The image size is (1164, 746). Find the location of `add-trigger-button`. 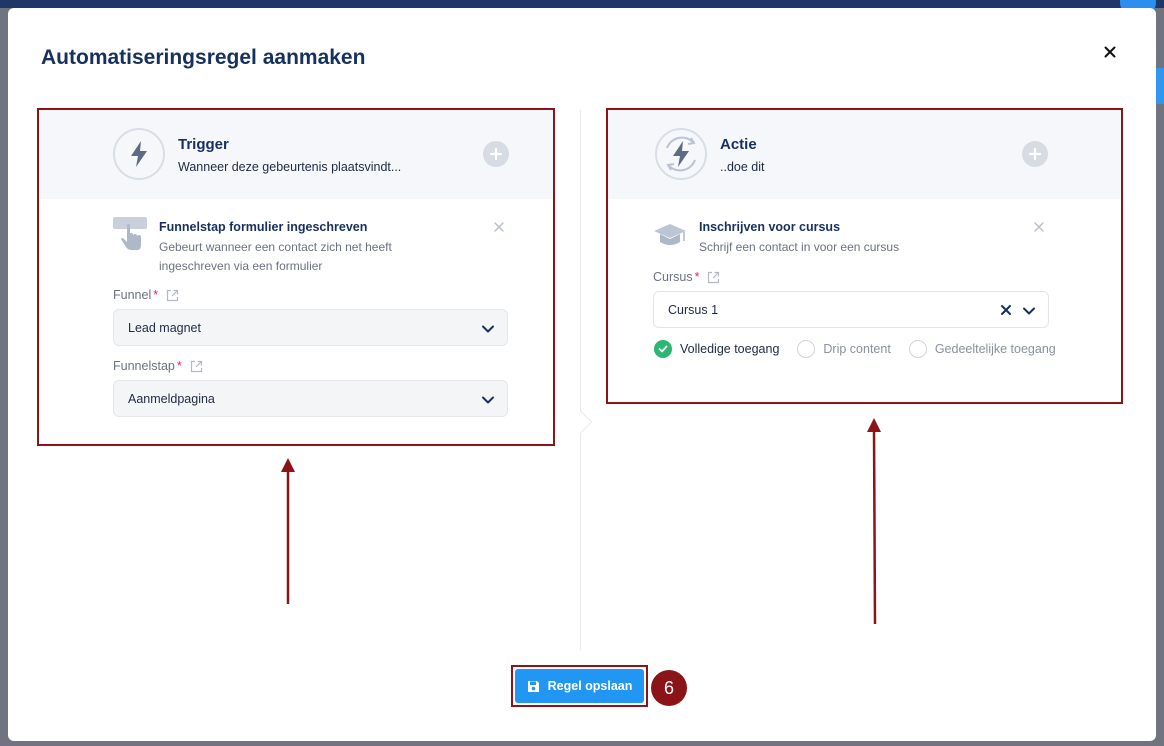

add-trigger-button is located at coordinates (496, 154).